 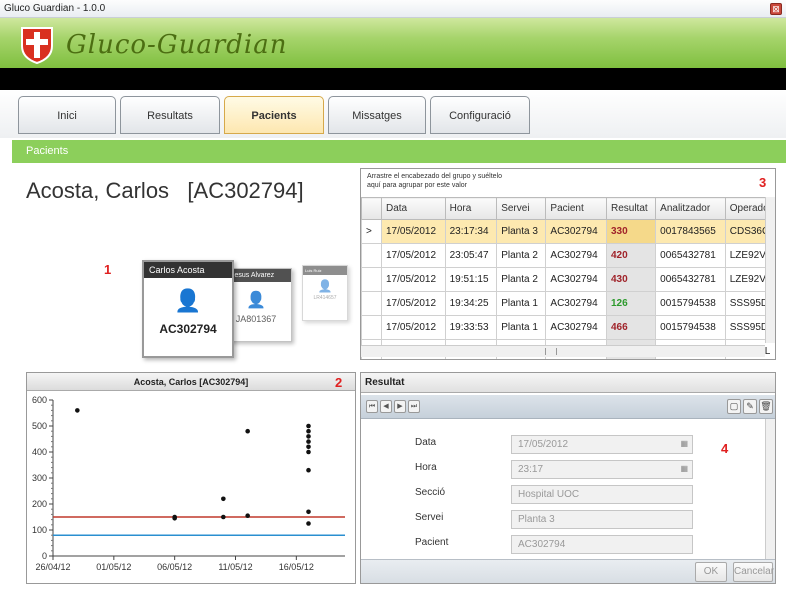 What do you see at coordinates (690, 208) in the screenshot?
I see `column-header: Analitzador` at bounding box center [690, 208].